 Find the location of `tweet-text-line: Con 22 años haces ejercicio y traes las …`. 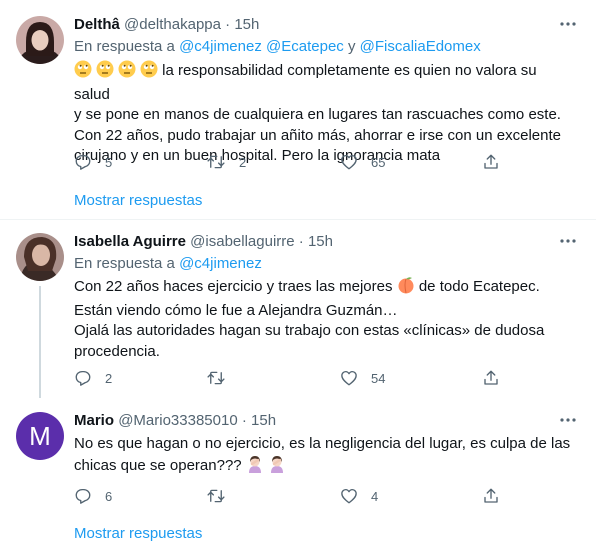

tweet-text-line: Con 22 años haces ejercicio y traes las … is located at coordinates (324, 288).